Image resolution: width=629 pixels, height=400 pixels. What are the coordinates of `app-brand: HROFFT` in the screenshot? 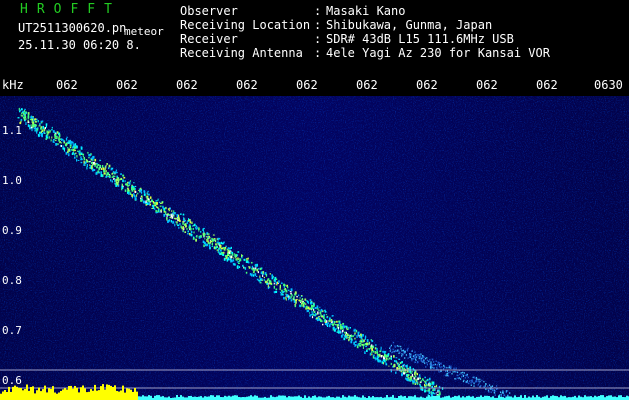 It's located at (70, 9).